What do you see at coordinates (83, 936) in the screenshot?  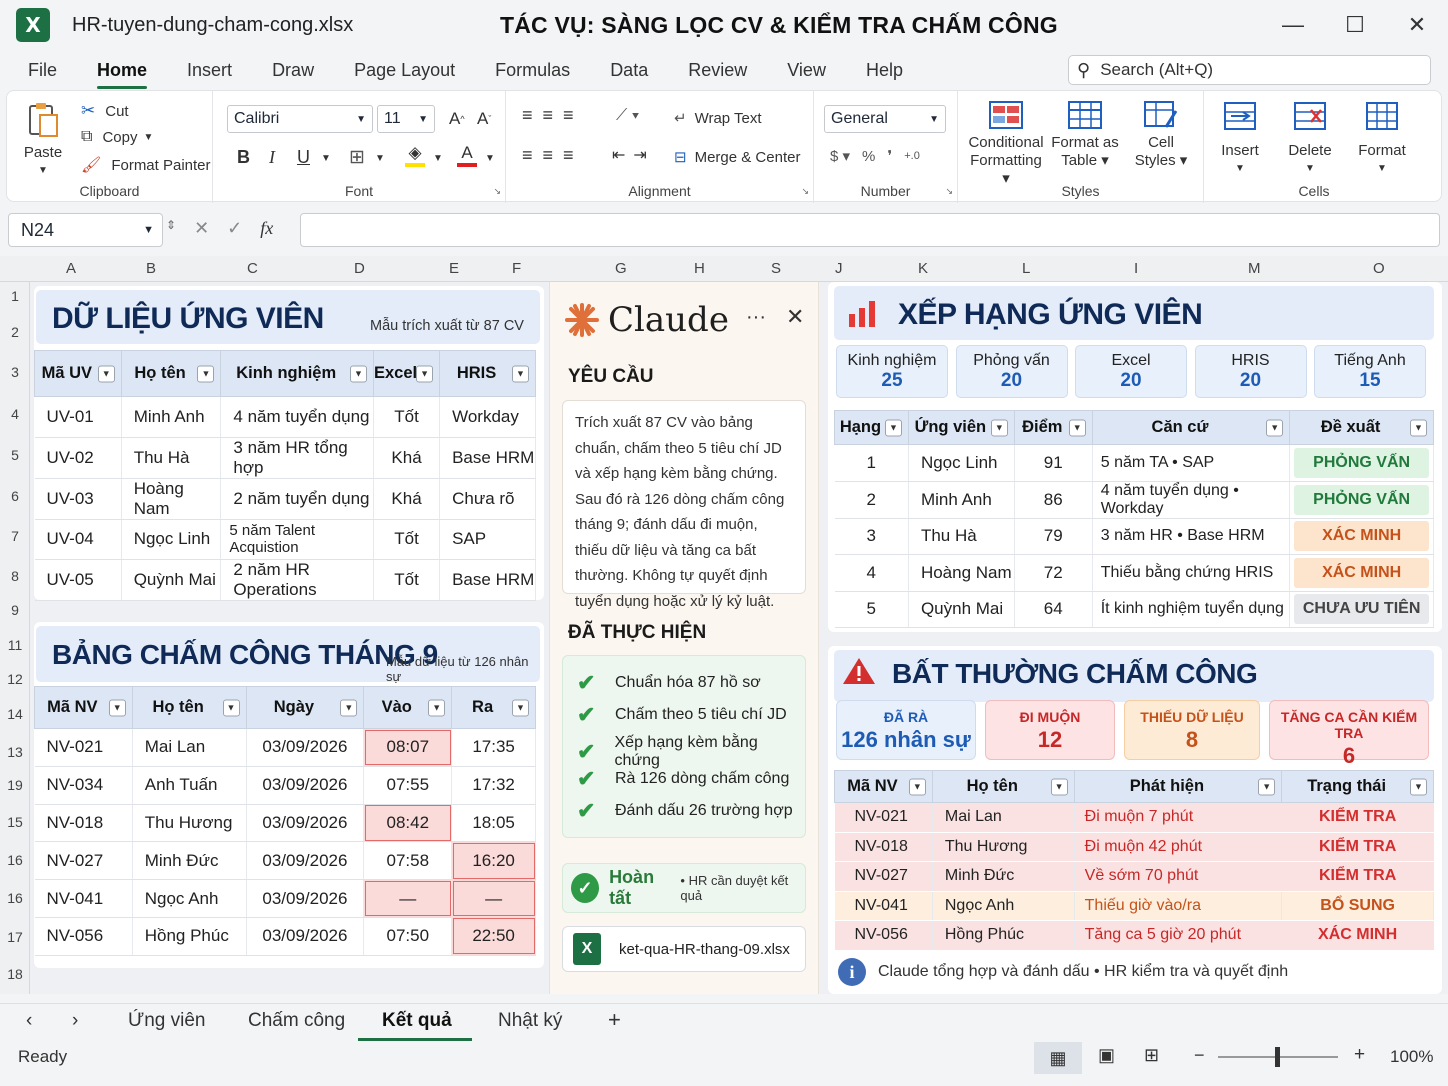 I see `table-cell: NV-056` at bounding box center [83, 936].